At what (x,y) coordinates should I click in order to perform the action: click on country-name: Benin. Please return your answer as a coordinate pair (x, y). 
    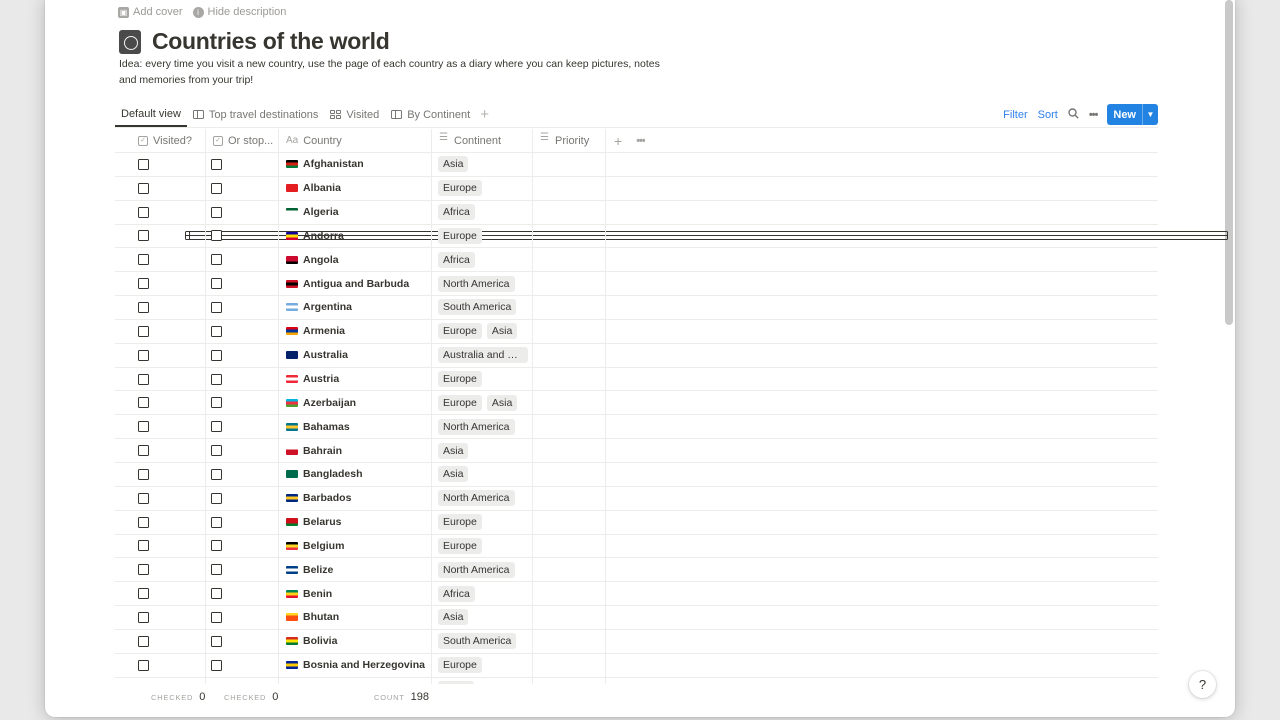
    Looking at the image, I should click on (317, 594).